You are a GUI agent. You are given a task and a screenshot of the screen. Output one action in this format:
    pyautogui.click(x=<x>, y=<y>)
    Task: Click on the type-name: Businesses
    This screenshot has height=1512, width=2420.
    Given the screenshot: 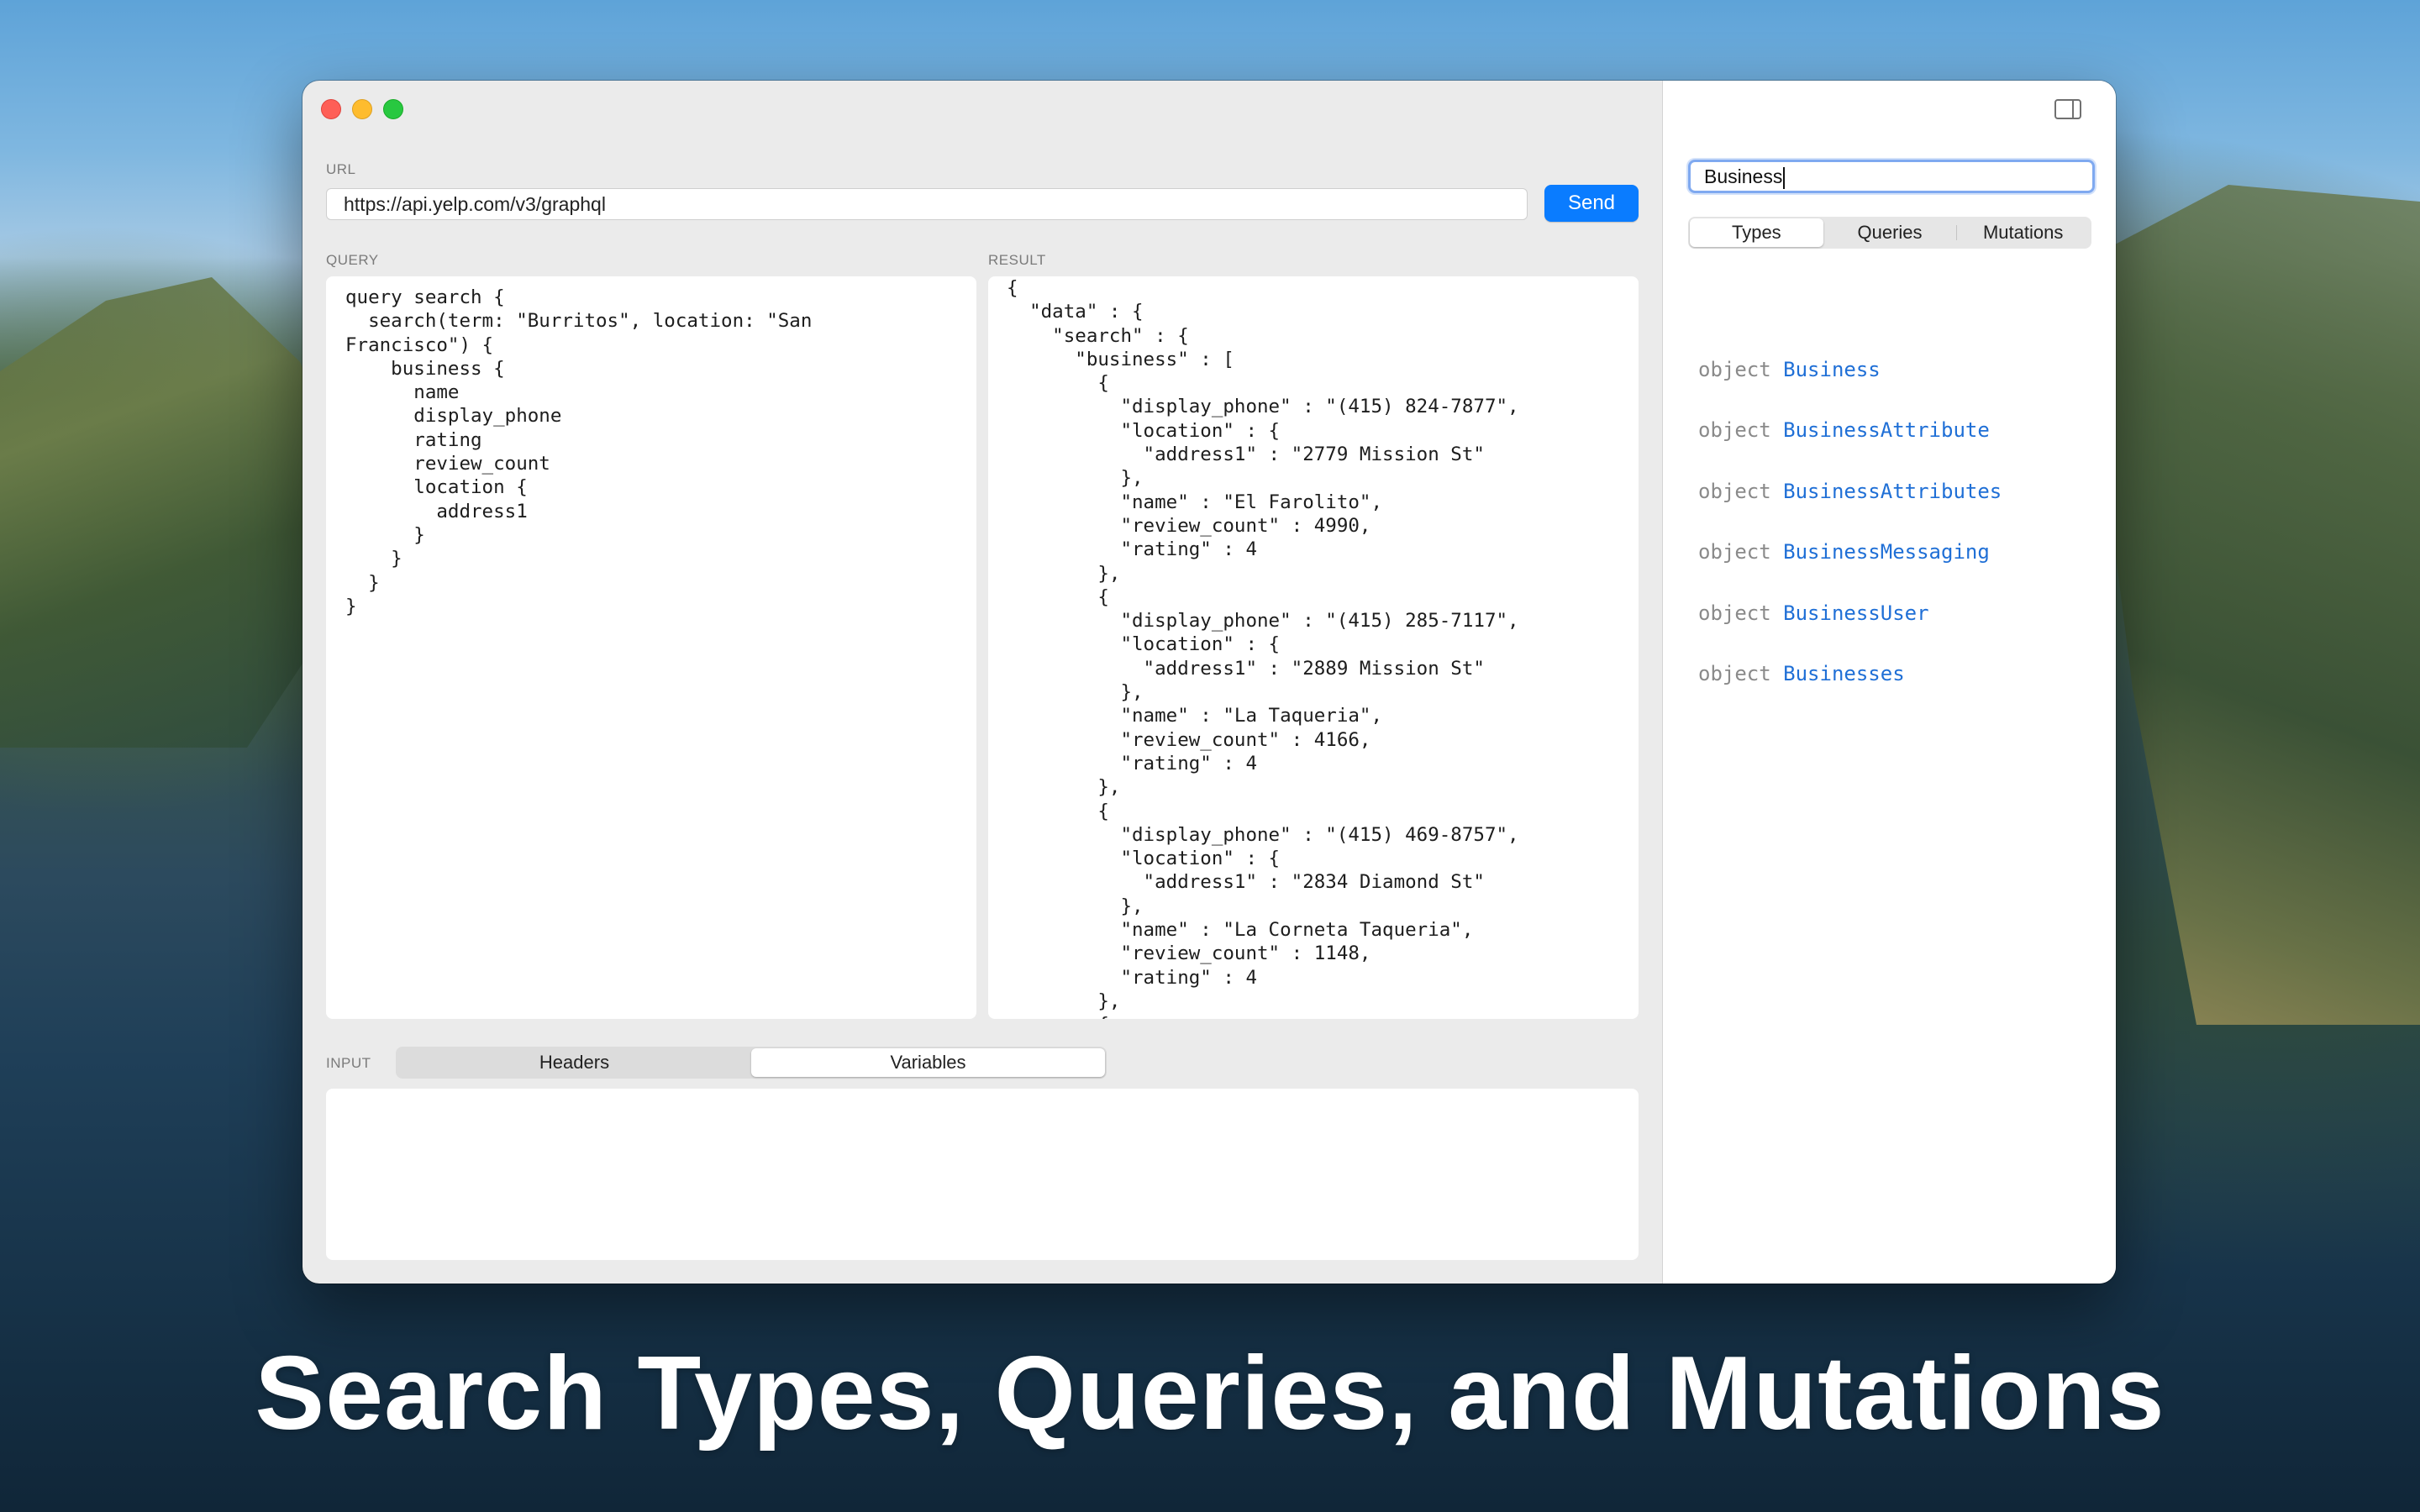 What is the action you would take?
    pyautogui.click(x=1844, y=673)
    